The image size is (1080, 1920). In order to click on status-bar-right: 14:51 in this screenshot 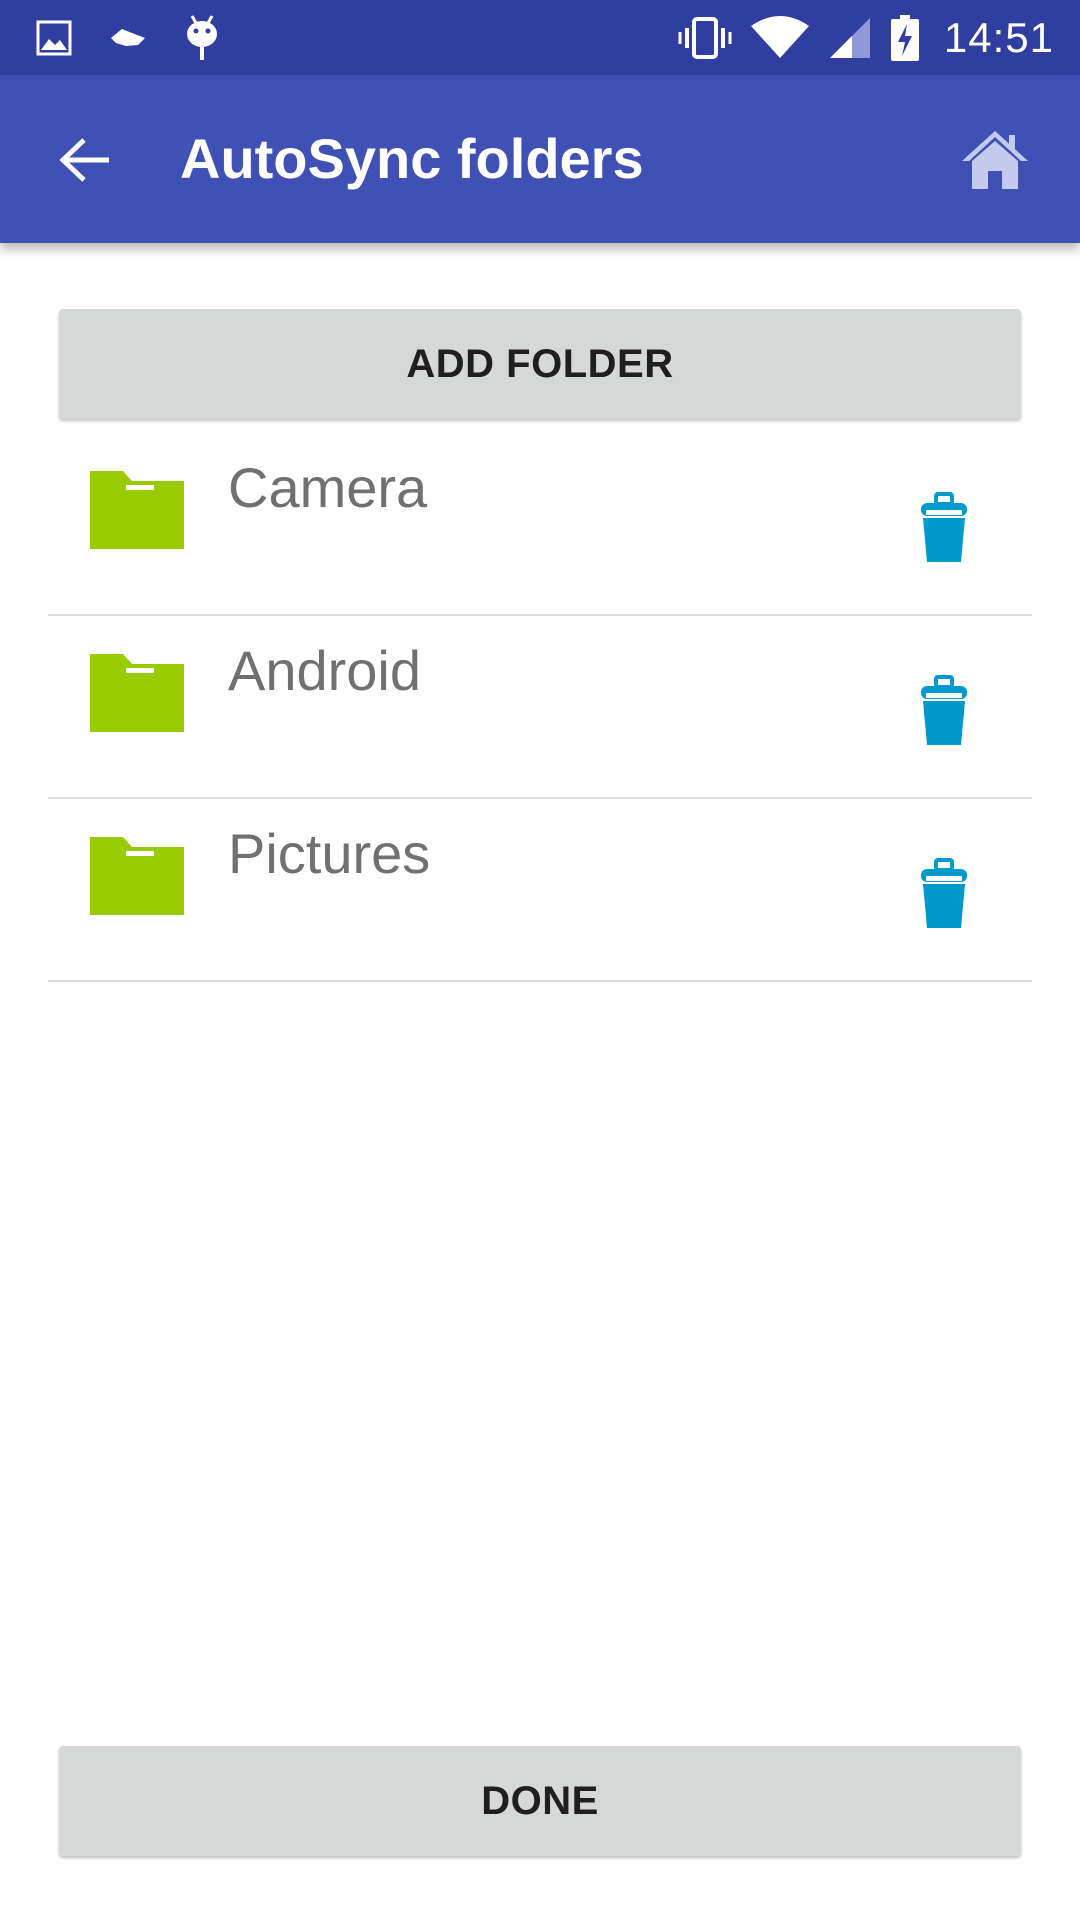, I will do `click(866, 37)`.